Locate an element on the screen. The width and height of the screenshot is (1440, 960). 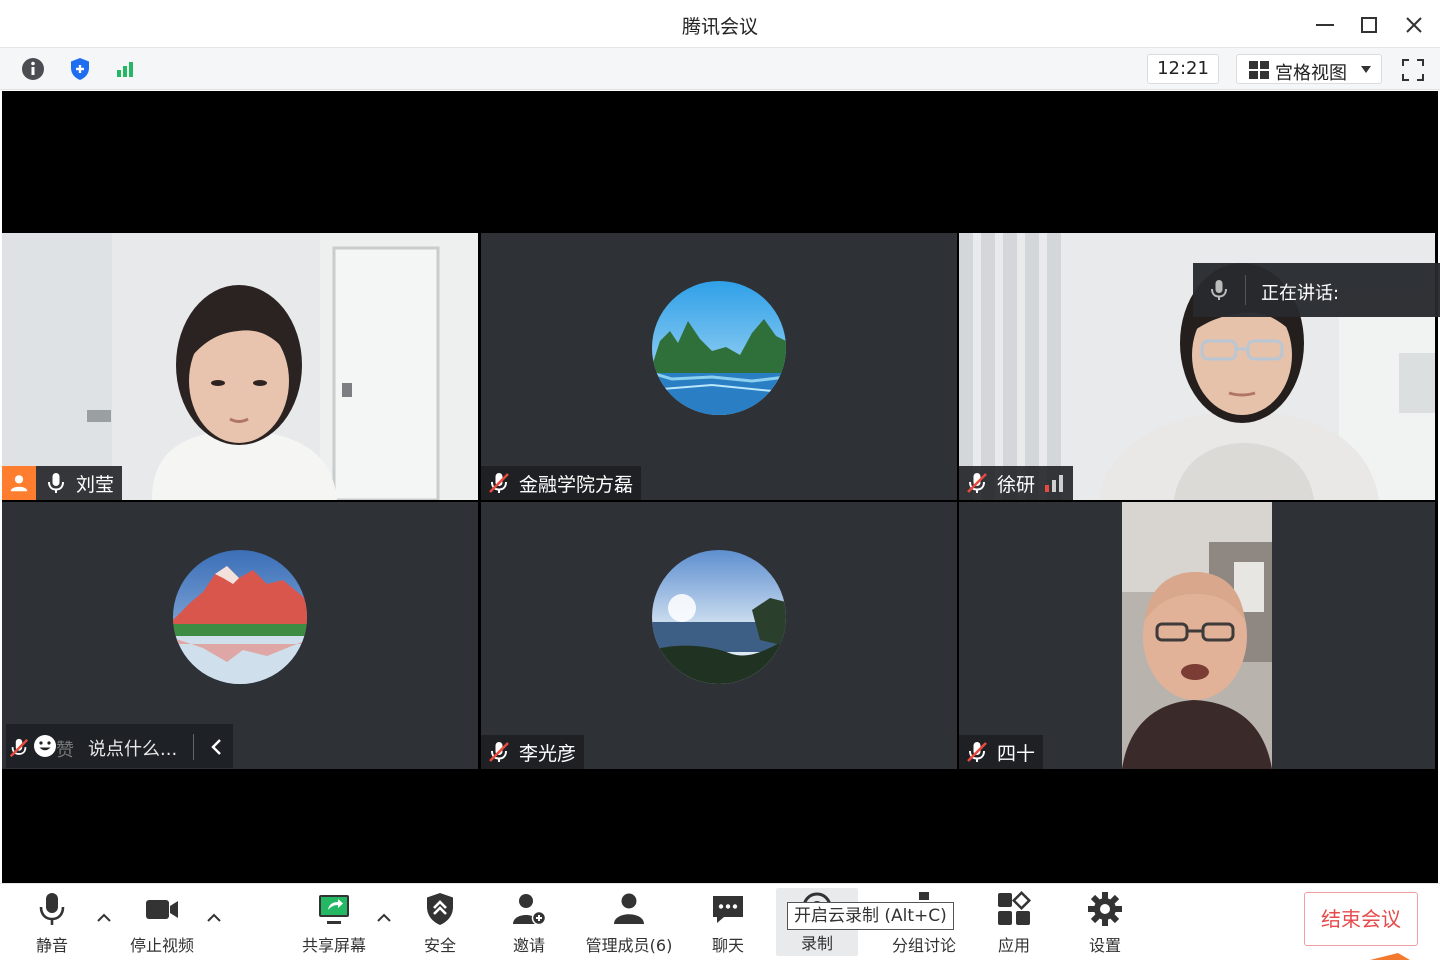
gear-icon is located at coordinates (1105, 909).